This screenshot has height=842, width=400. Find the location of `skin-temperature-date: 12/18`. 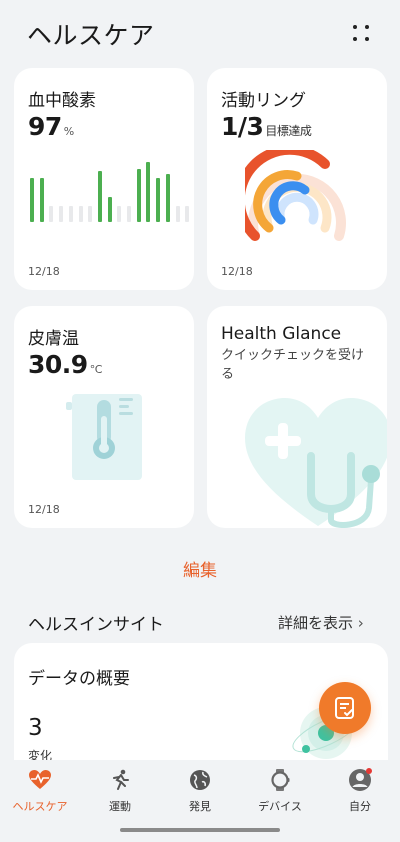

skin-temperature-date: 12/18 is located at coordinates (44, 509).